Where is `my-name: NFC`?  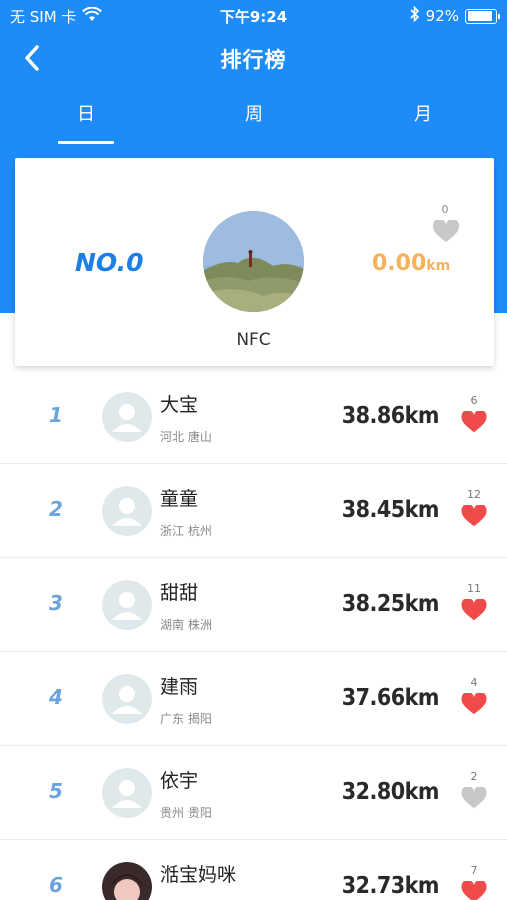 my-name: NFC is located at coordinates (253, 340).